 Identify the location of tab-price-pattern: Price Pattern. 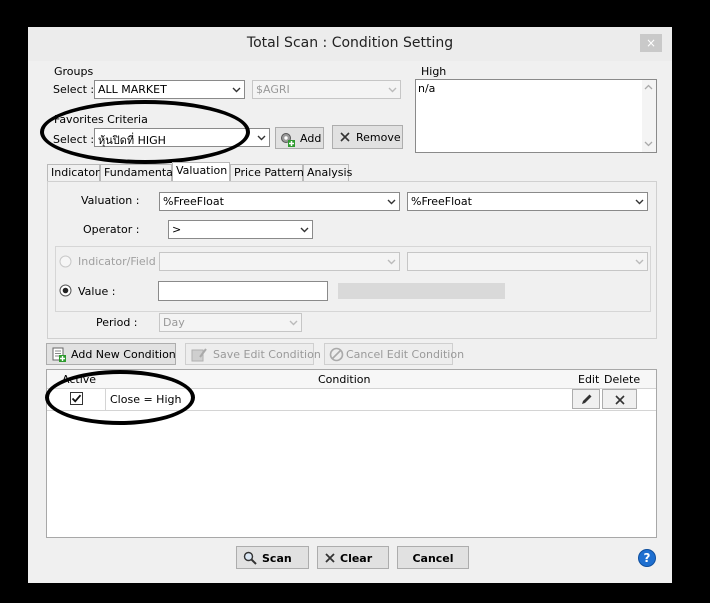
(267, 172).